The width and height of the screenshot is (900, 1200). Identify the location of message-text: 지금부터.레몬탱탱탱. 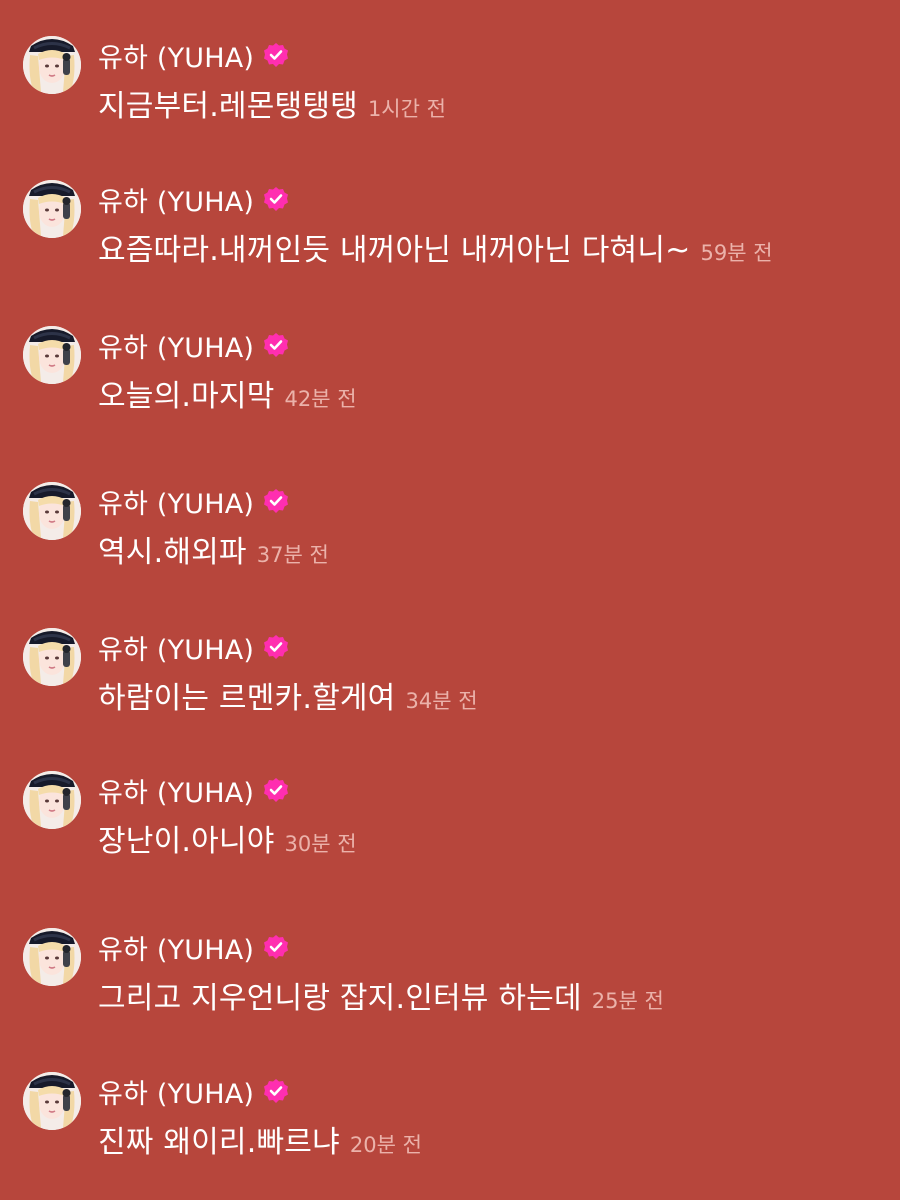
(228, 106).